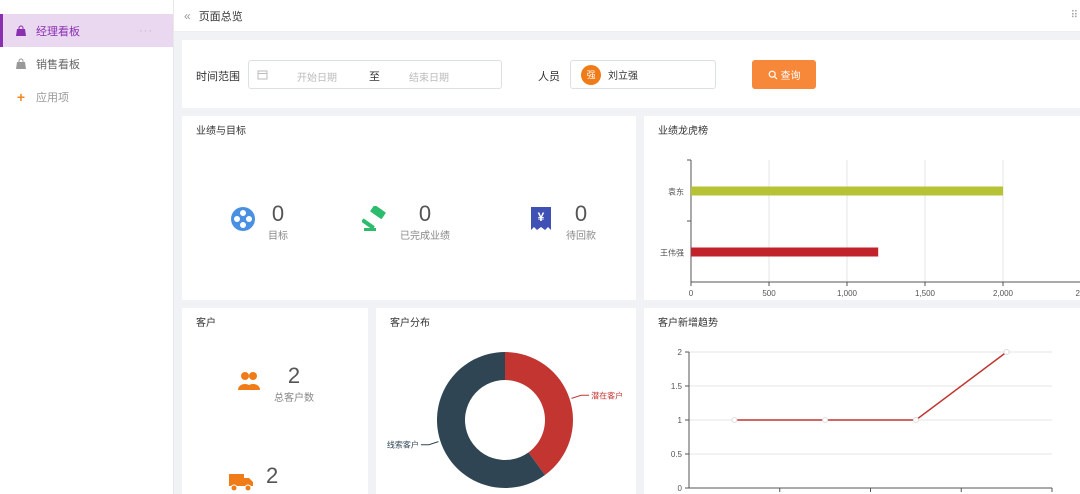  Describe the element at coordinates (220, 16) in the screenshot. I see `page-title: 页面总览` at that location.